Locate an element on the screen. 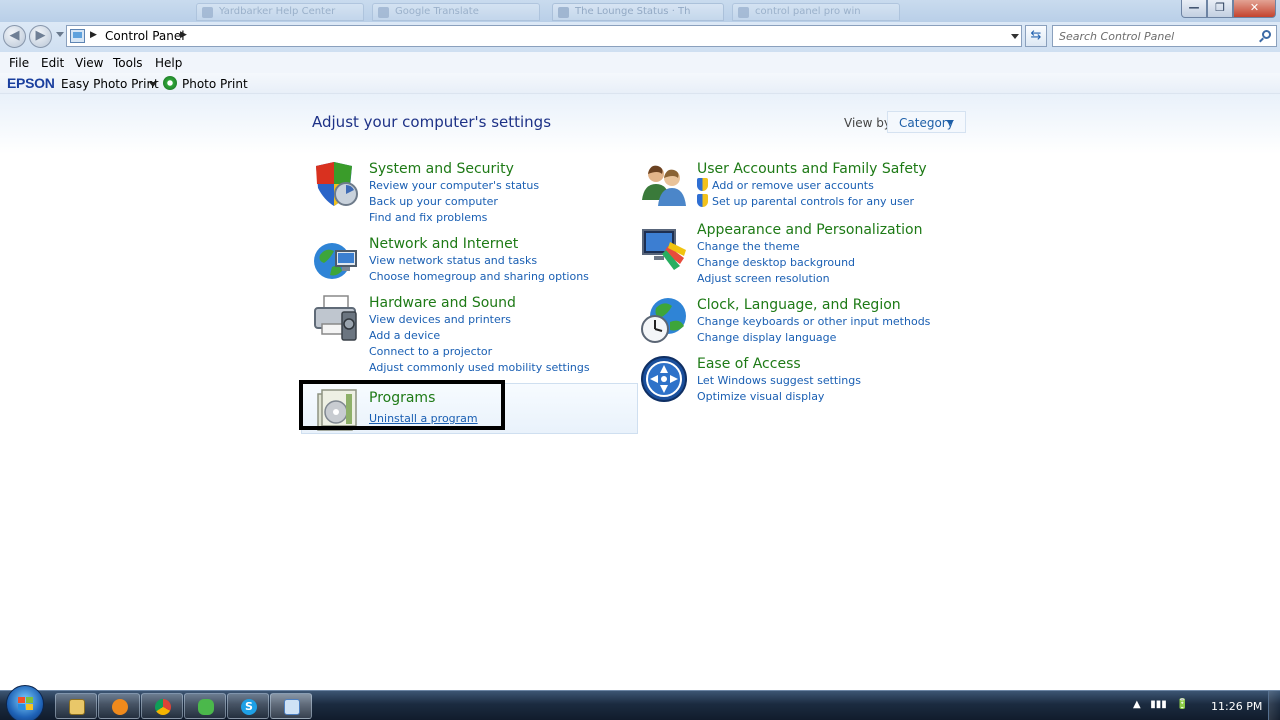 Image resolution: width=1280 pixels, height=720 pixels. taskbar: S ▲ ▮▮▮ 🔋 11:26 PM is located at coordinates (640, 702).